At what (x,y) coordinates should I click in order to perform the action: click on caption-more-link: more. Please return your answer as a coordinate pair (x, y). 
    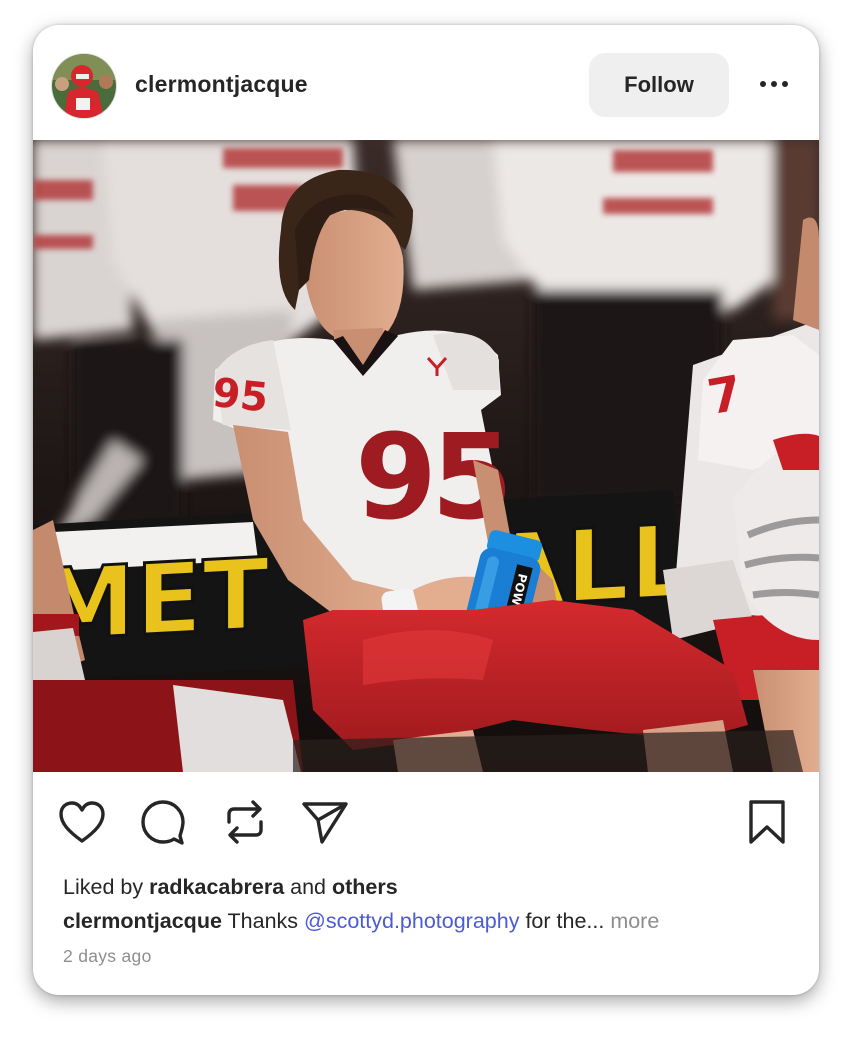
    Looking at the image, I should click on (634, 921).